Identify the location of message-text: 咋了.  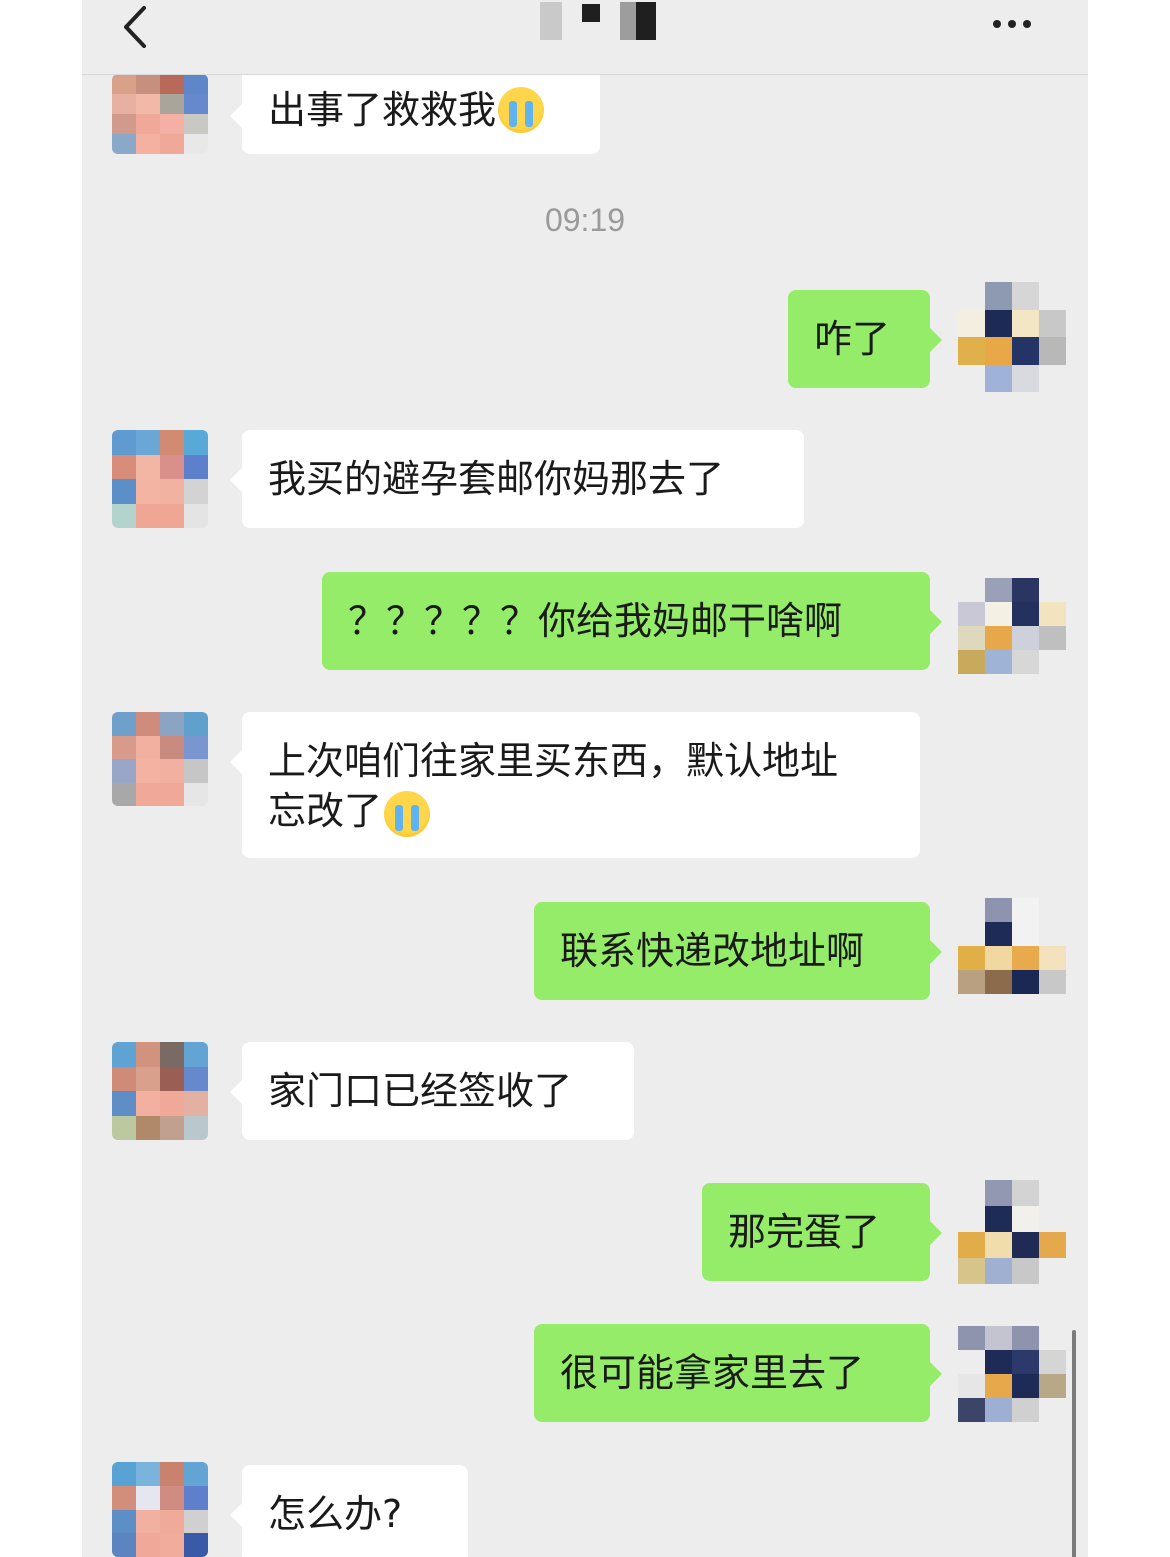
(852, 339).